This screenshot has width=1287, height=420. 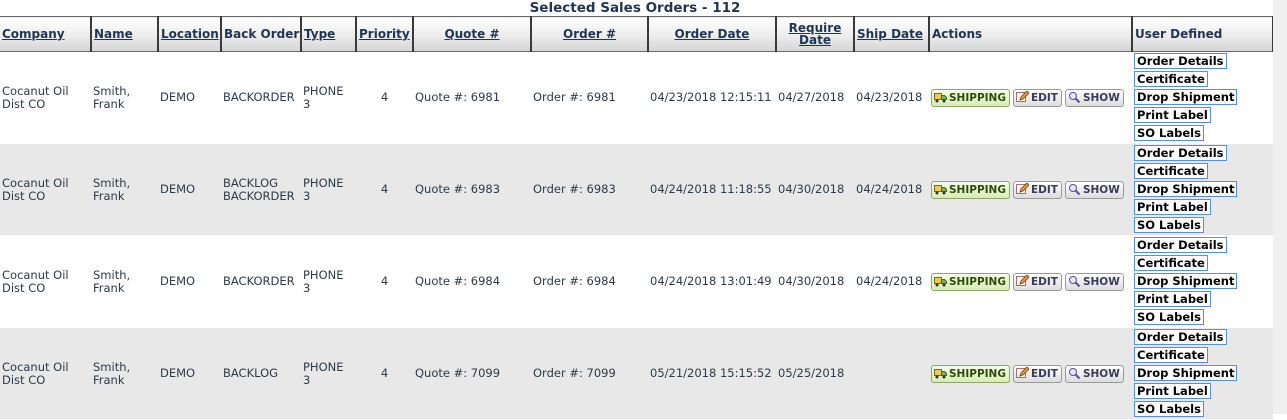 I want to click on column-header-company: Company, so click(x=45, y=34).